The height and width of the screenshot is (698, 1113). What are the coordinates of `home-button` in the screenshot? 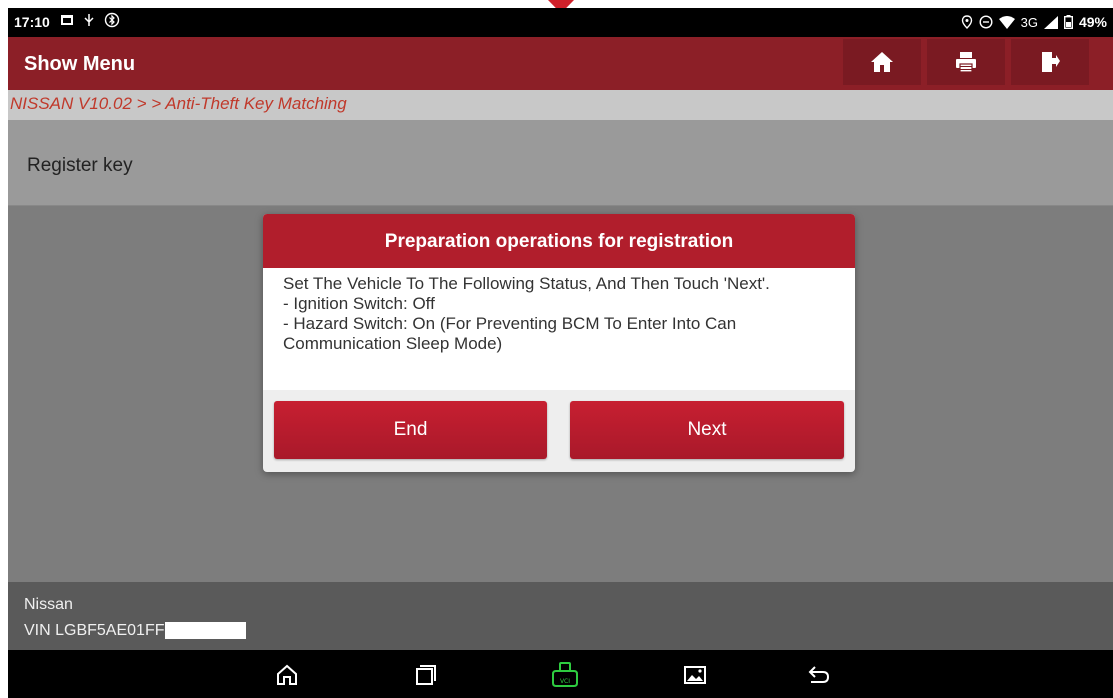 It's located at (882, 62).